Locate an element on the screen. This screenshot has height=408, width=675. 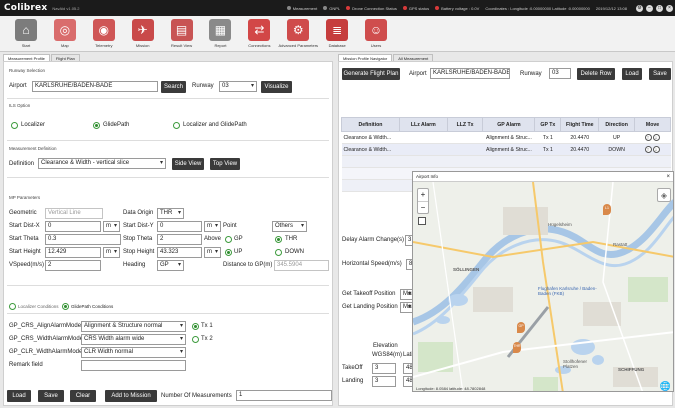
gp-crs-width-alarm-select: CRS Width alarm wide is located at coordinates (133, 339).